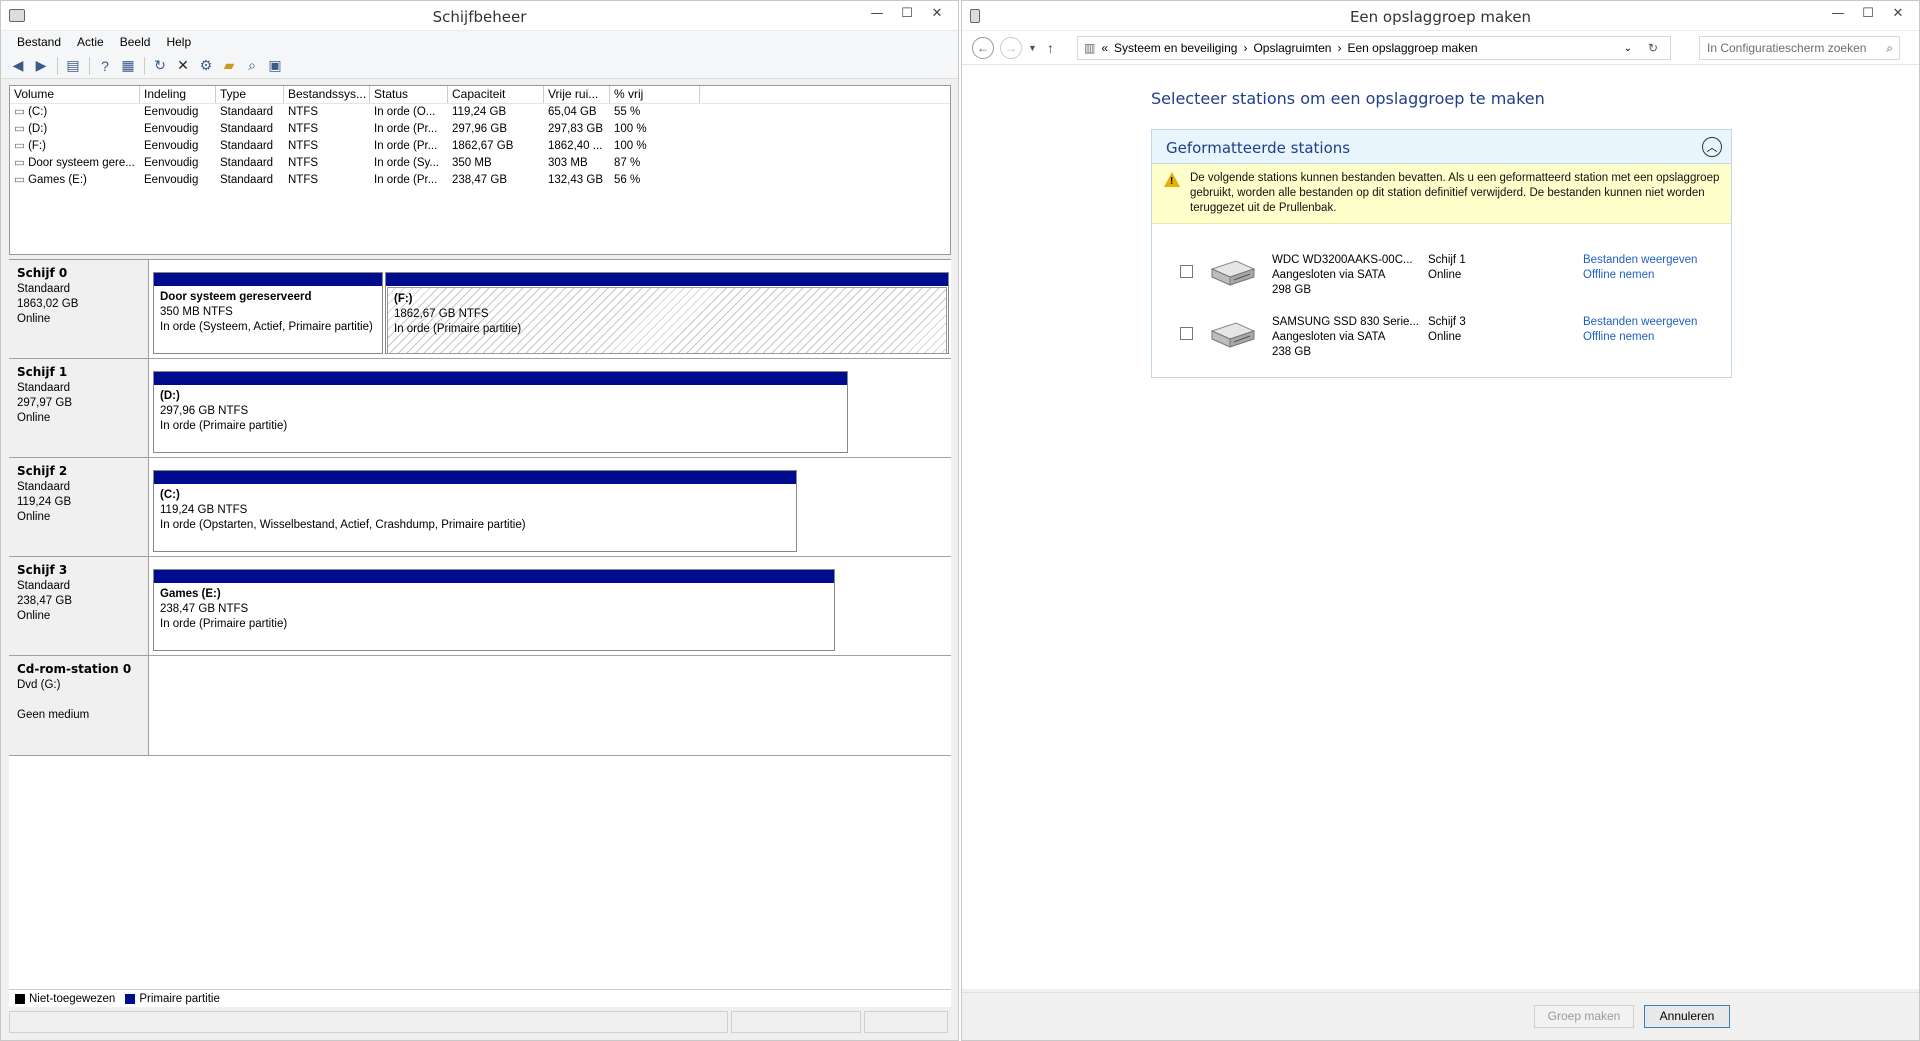  What do you see at coordinates (1628, 48) in the screenshot?
I see `address-dropdown-icon: ⌄` at bounding box center [1628, 48].